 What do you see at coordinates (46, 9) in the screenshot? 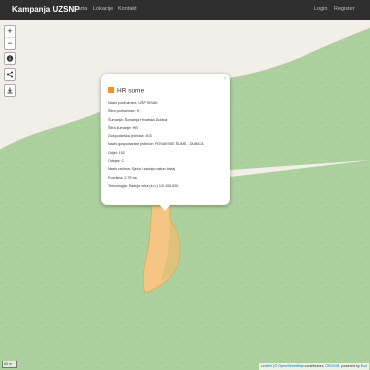
I see `brand-title: Kampanja UZSNP` at bounding box center [46, 9].